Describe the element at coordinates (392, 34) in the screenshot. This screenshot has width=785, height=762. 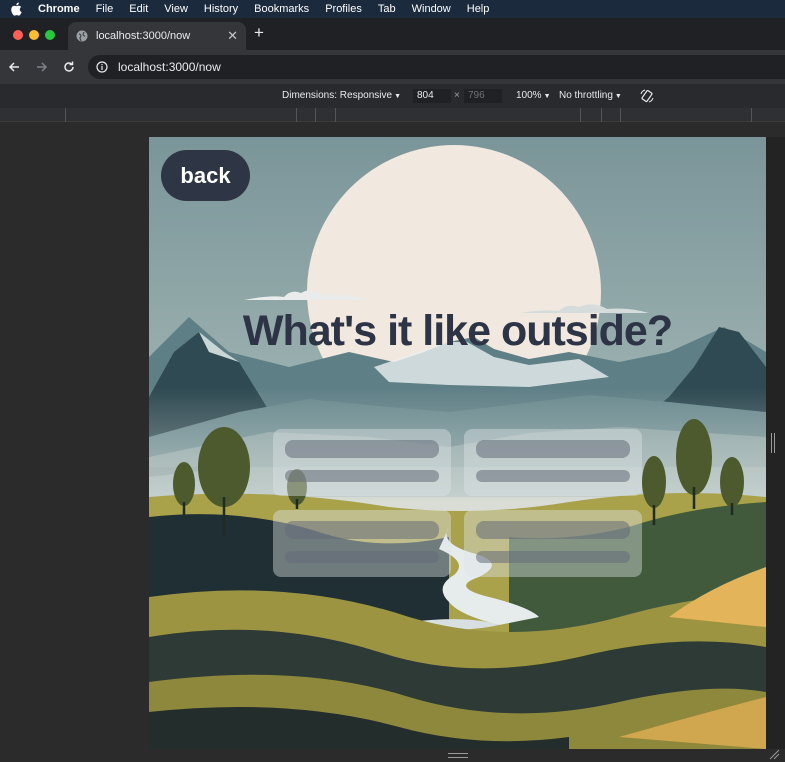
I see `tab-strip: localhost:3000/now ✕ +` at that location.